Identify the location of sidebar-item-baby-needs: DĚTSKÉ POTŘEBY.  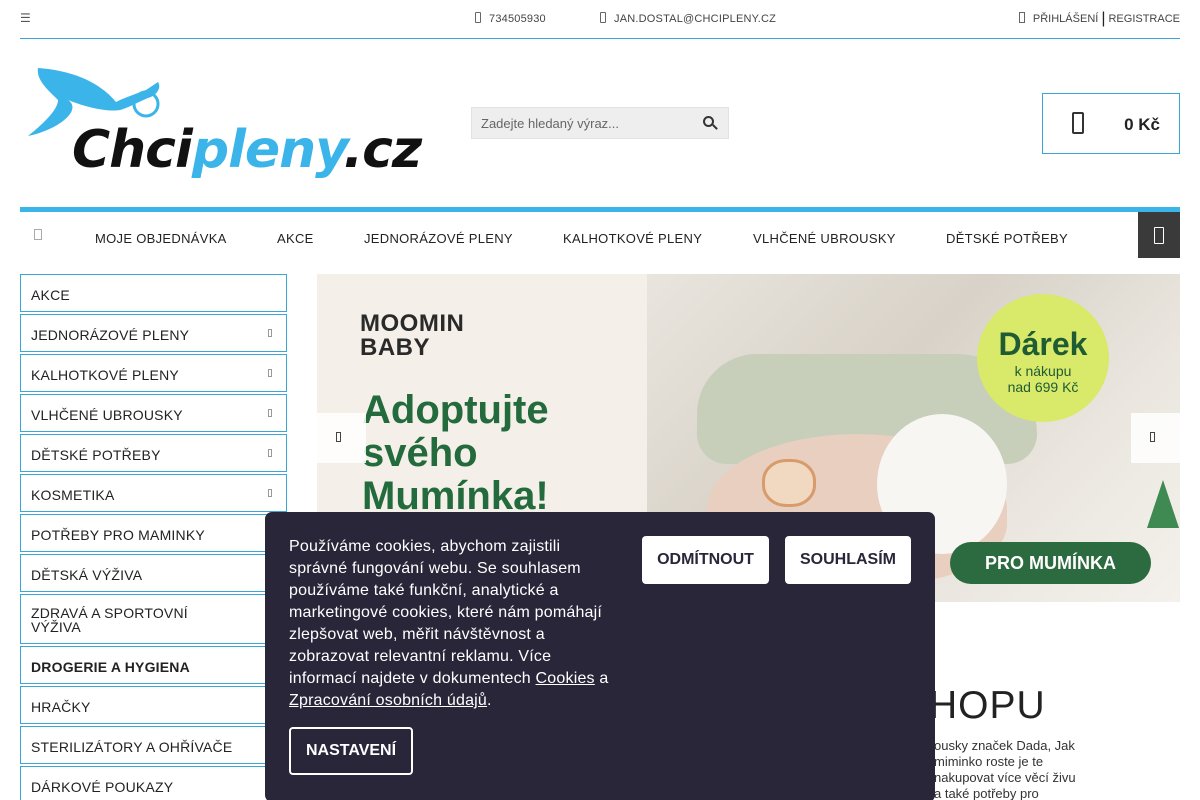
(153, 453).